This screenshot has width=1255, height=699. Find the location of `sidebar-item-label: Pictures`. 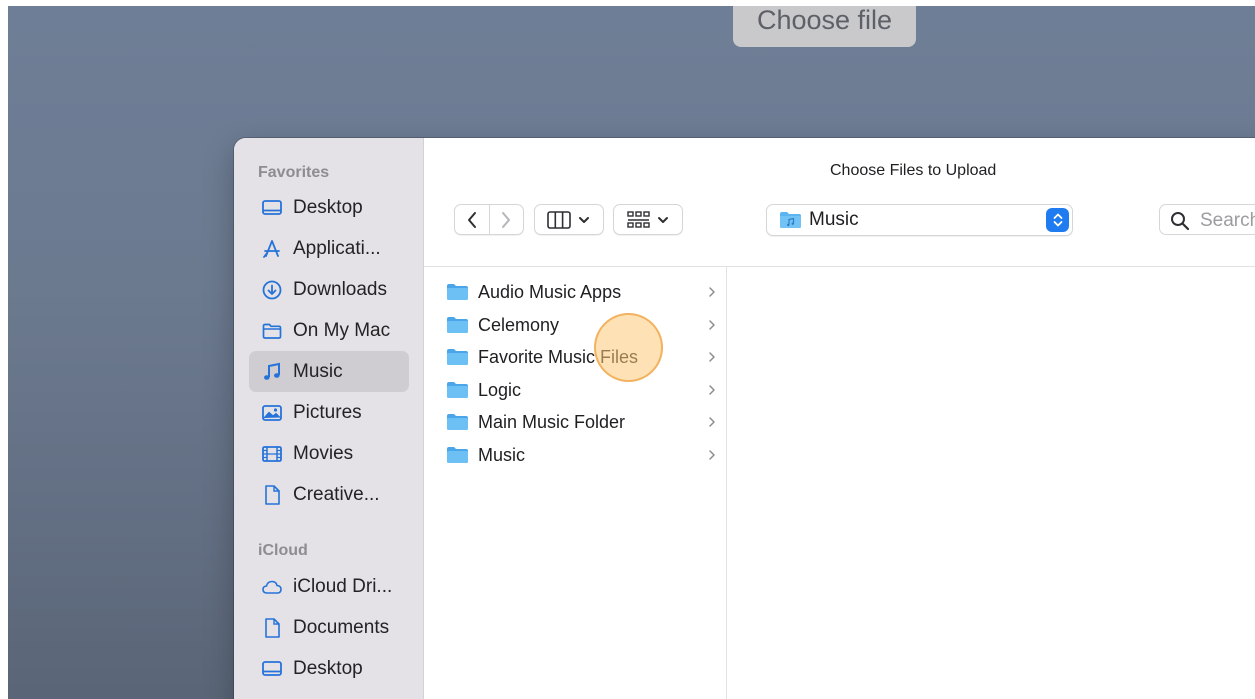

sidebar-item-label: Pictures is located at coordinates (327, 412).